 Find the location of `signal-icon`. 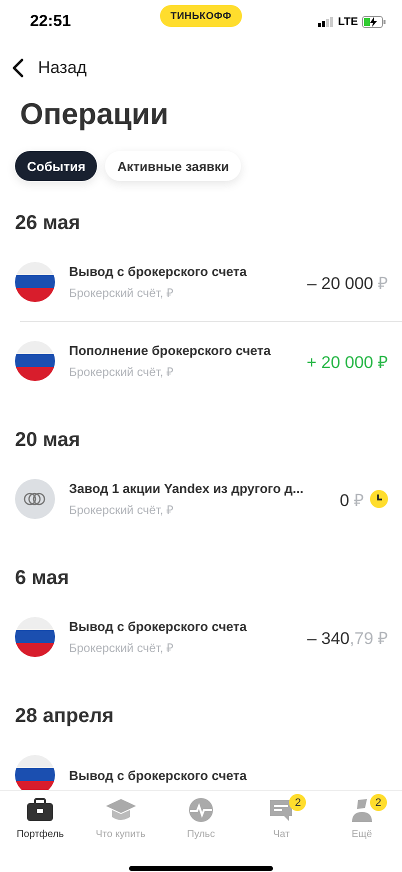

signal-icon is located at coordinates (326, 22).